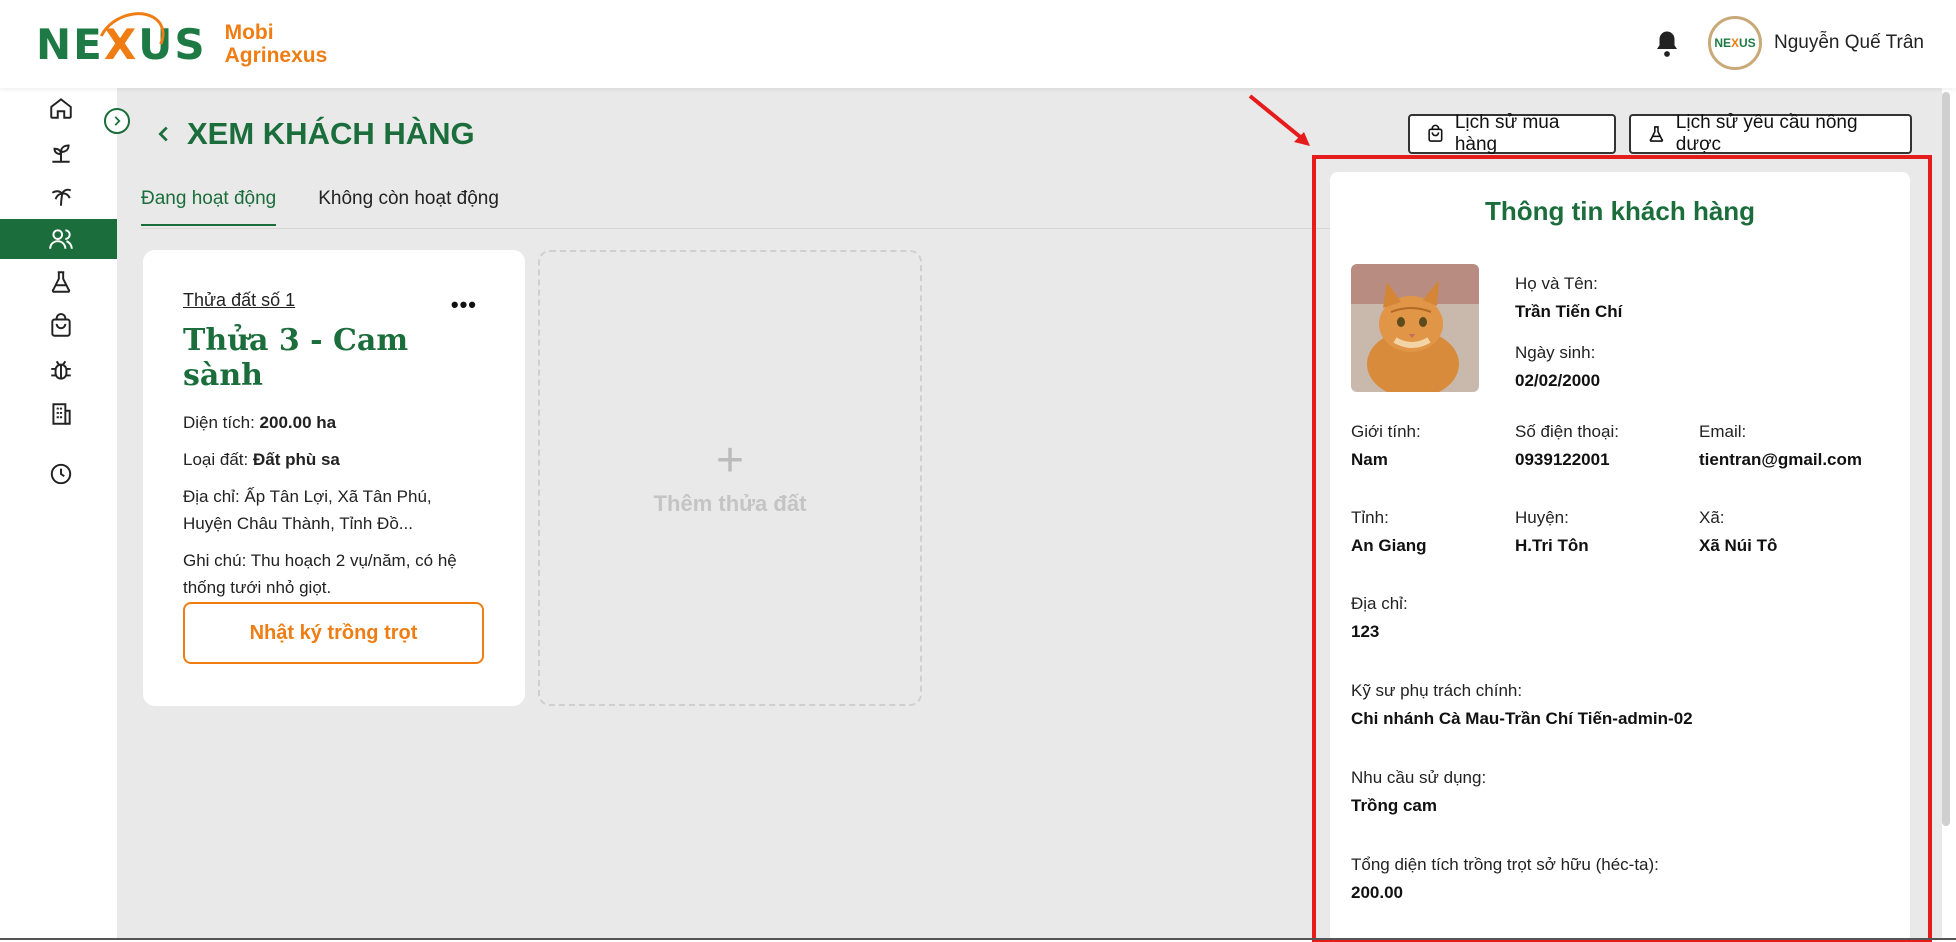 This screenshot has width=1956, height=942. I want to click on tabs-divider, so click(741, 228).